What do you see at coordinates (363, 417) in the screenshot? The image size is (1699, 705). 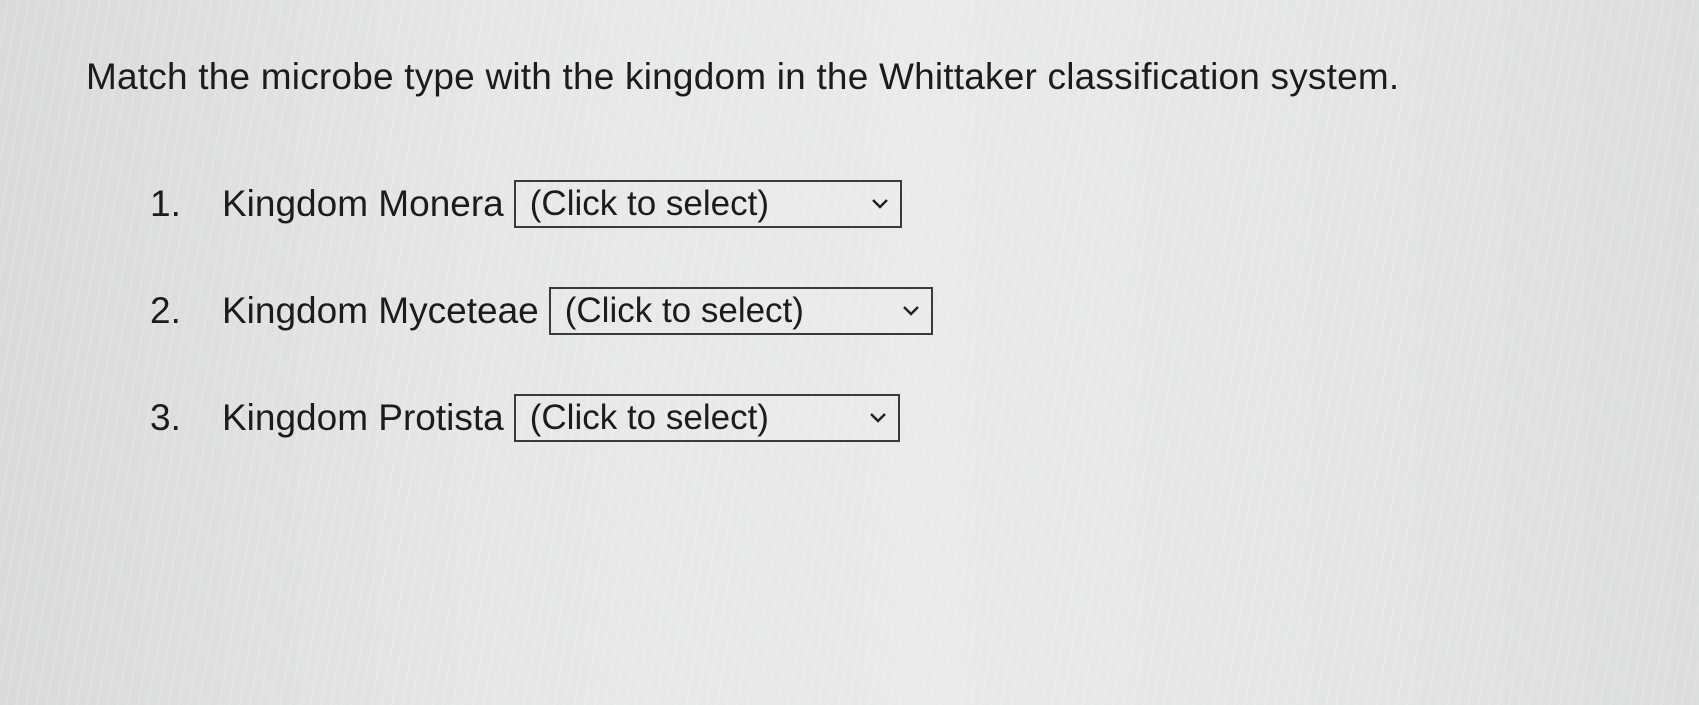 I see `item-label: Kingdom Protista` at bounding box center [363, 417].